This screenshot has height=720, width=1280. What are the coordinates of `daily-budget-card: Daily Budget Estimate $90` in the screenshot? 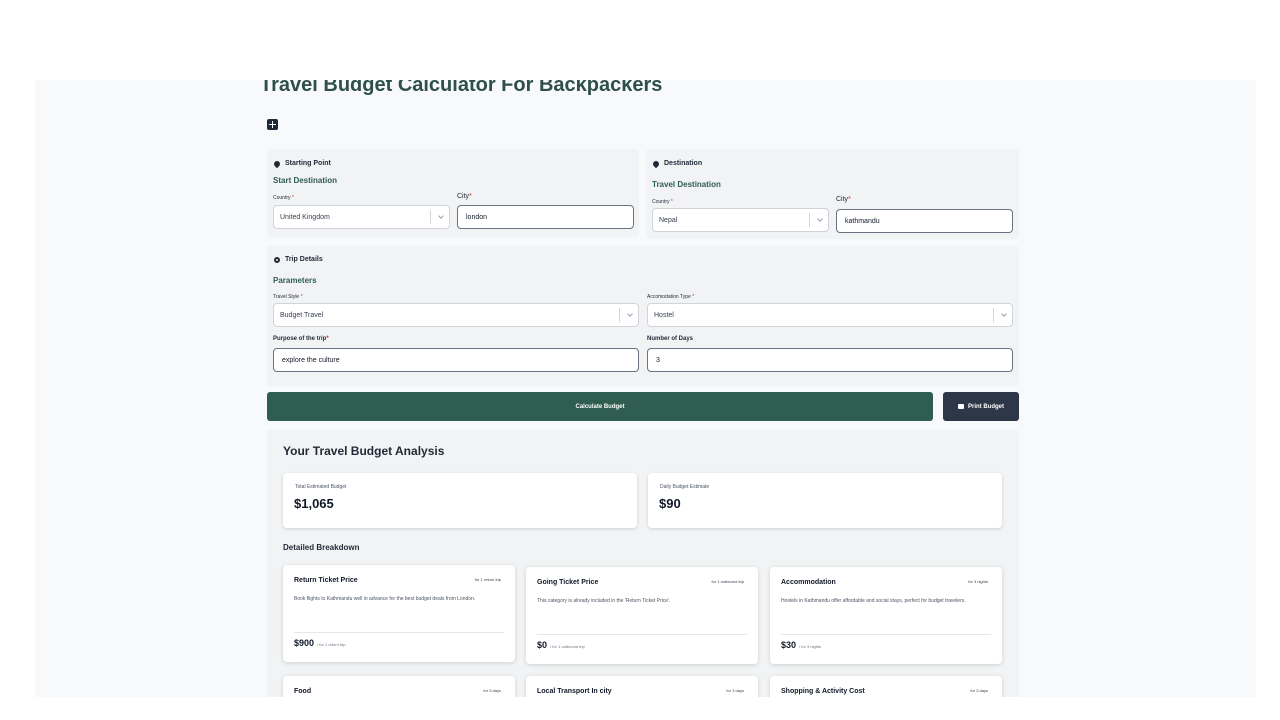 It's located at (825, 500).